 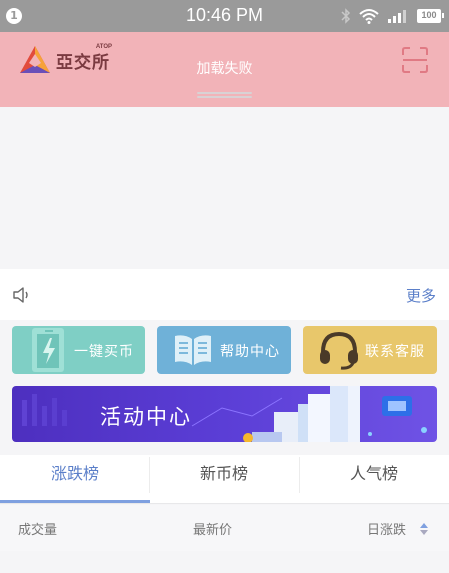 What do you see at coordinates (339, 350) in the screenshot?
I see `headset-icon` at bounding box center [339, 350].